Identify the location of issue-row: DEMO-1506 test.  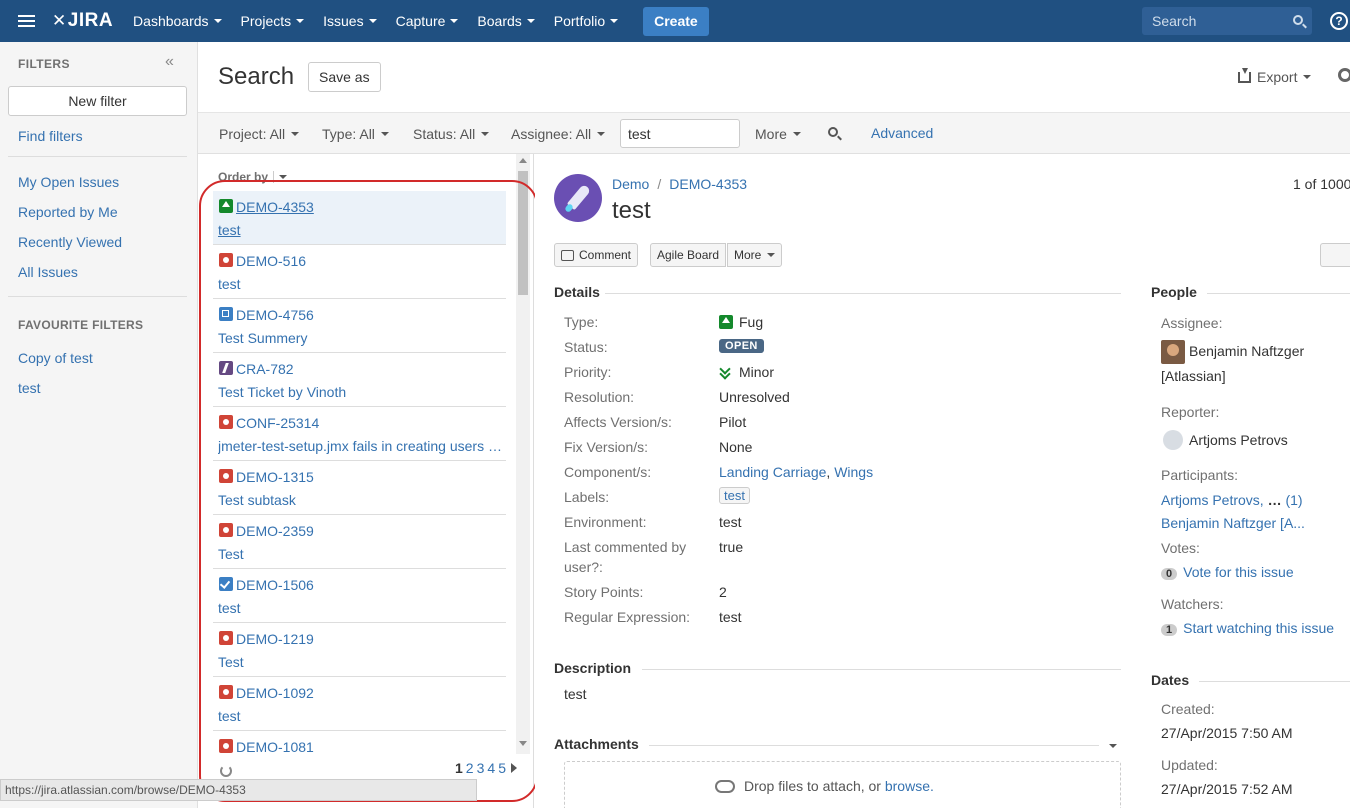
(359, 596).